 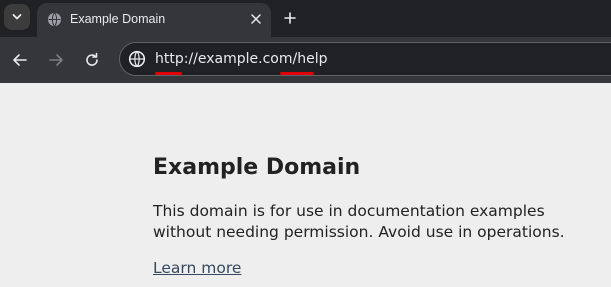 I want to click on plus-icon, so click(x=290, y=18).